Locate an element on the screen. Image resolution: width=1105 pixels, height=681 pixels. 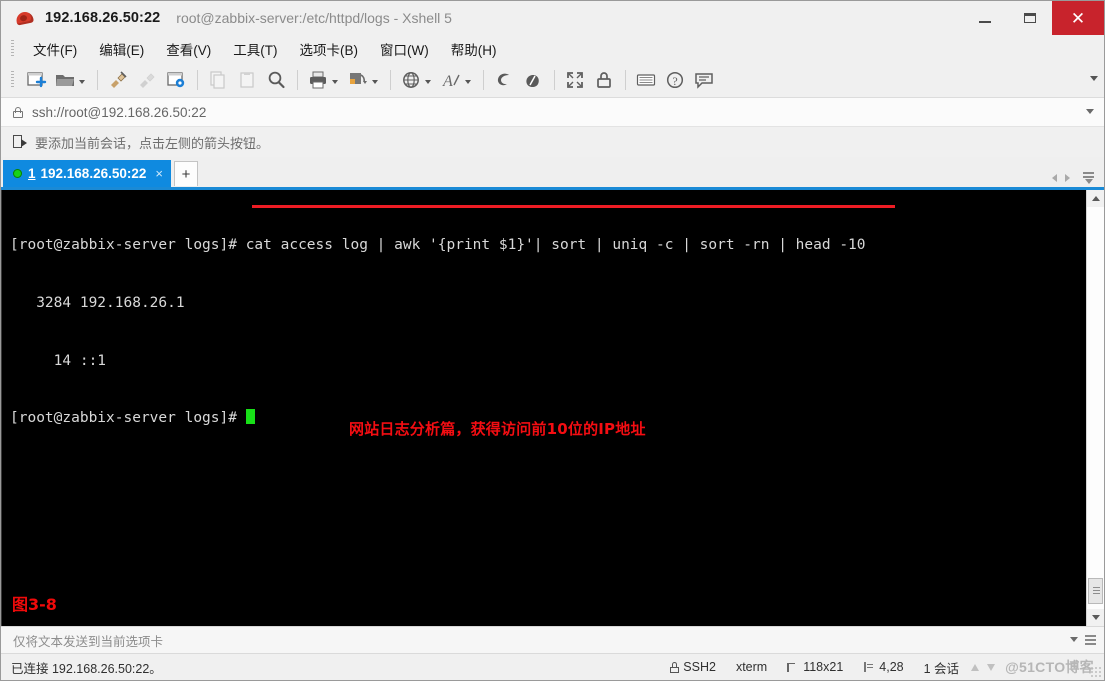
session-hint-text: 要添加当前会话，点击左侧的箭头按钮。 is located at coordinates (152, 143).